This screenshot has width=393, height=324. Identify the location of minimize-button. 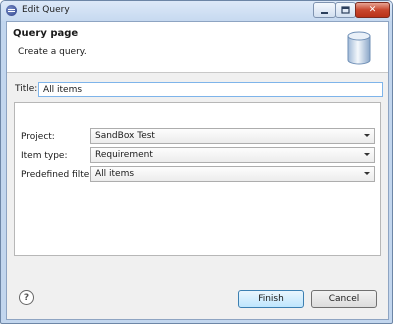
(324, 10).